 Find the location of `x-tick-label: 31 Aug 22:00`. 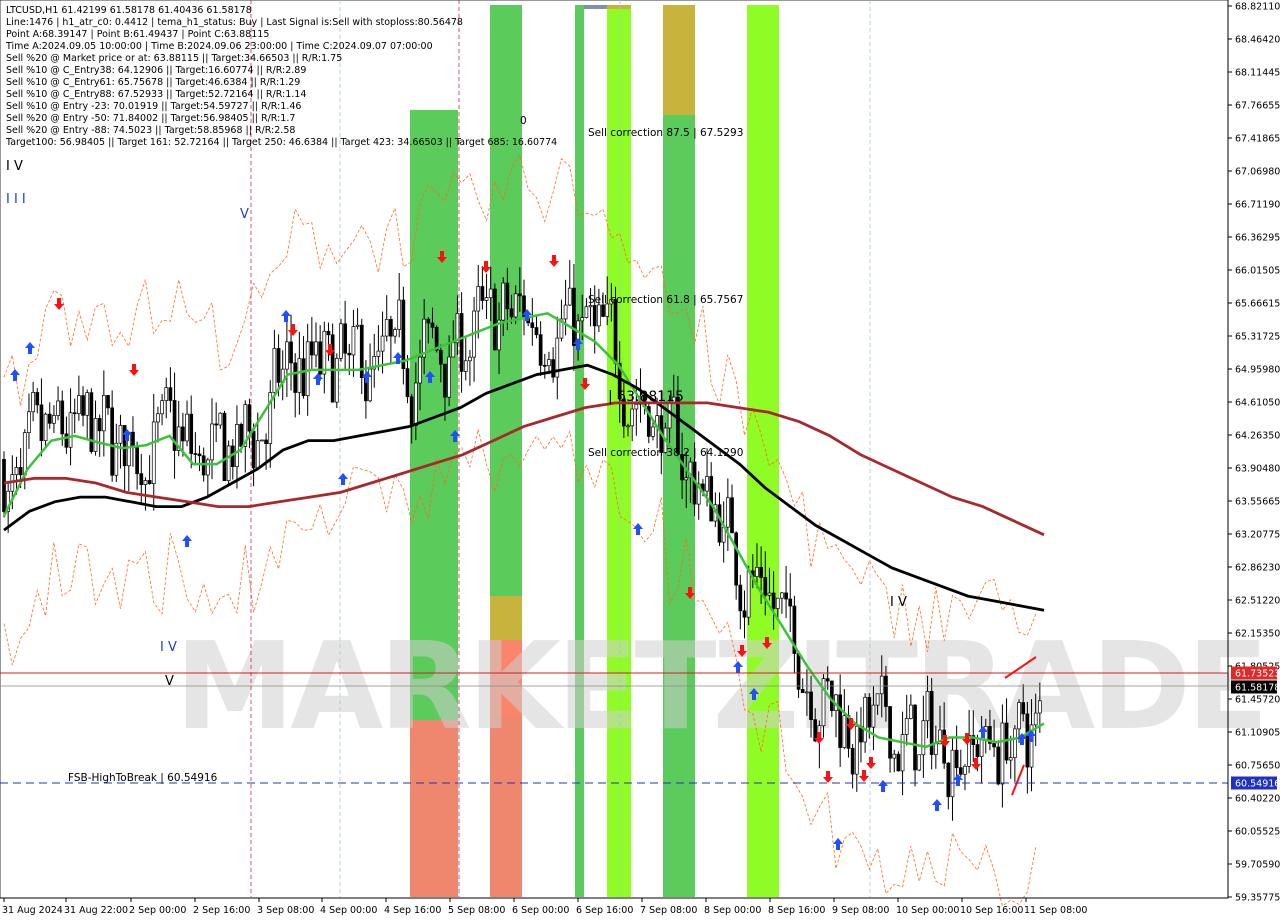

x-tick-label: 31 Aug 22:00 is located at coordinates (96, 910).